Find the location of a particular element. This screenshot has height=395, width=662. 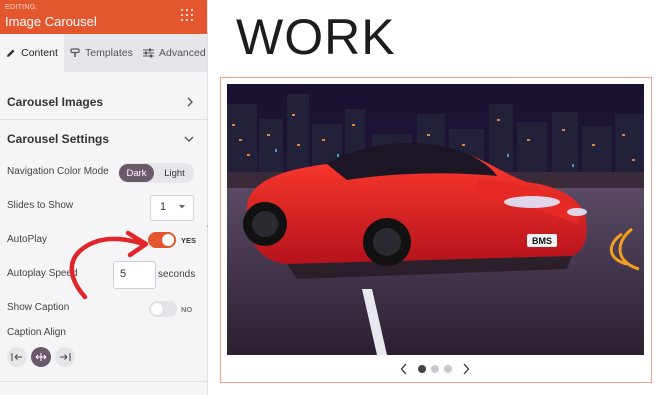

show-caption-toggle-knob is located at coordinates (157, 309).